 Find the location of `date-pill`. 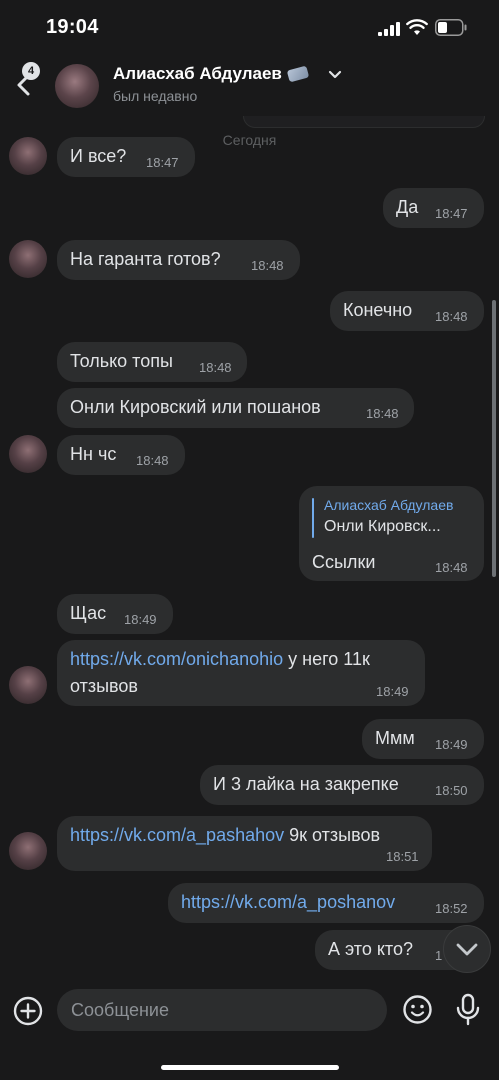

date-pill is located at coordinates (364, 122).